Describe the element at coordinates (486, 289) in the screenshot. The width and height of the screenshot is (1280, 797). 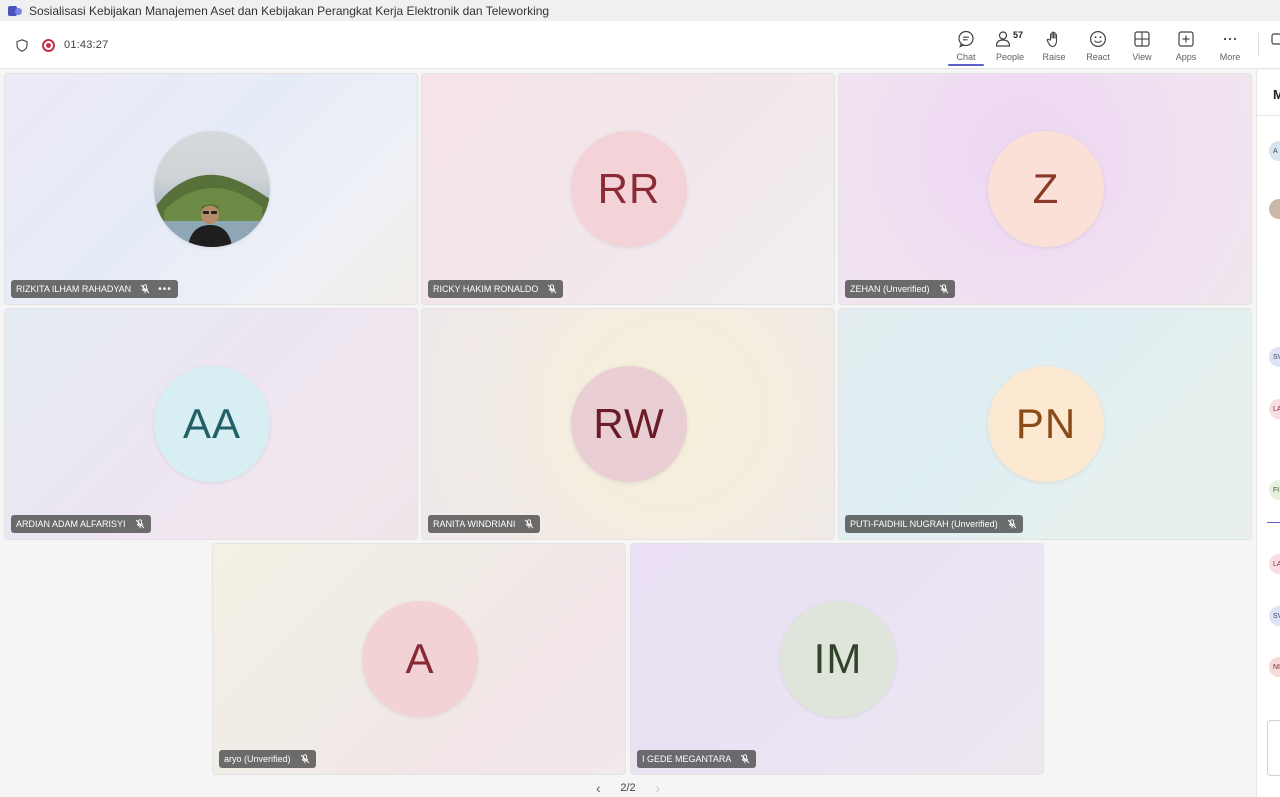
I see `participant-name: RICKY HAKIM RONALDO` at that location.